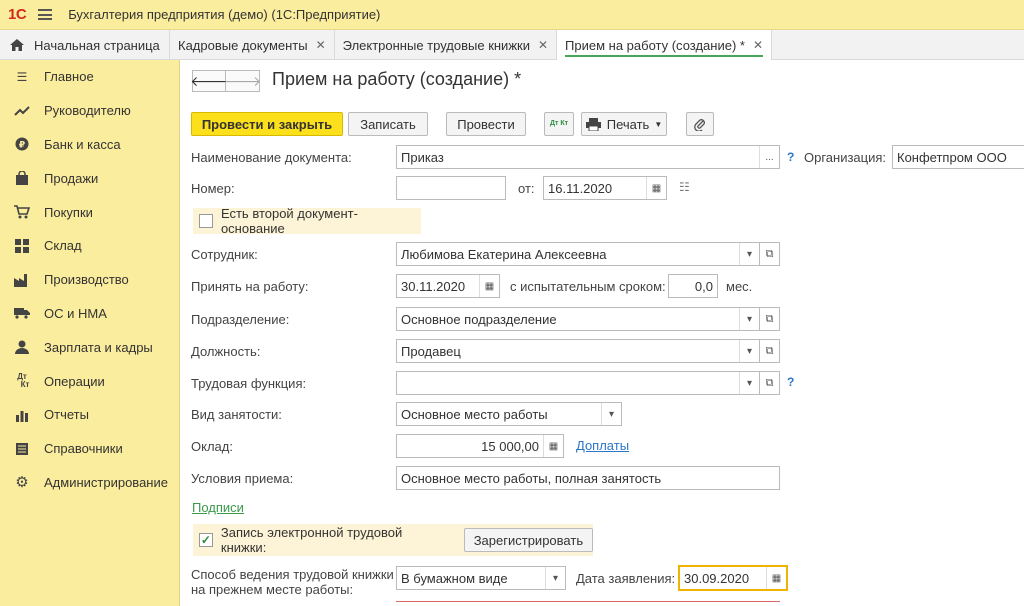 This screenshot has width=1024, height=606. Describe the element at coordinates (83, 449) in the screenshot. I see `sidebar-item-label: Справочники` at that location.